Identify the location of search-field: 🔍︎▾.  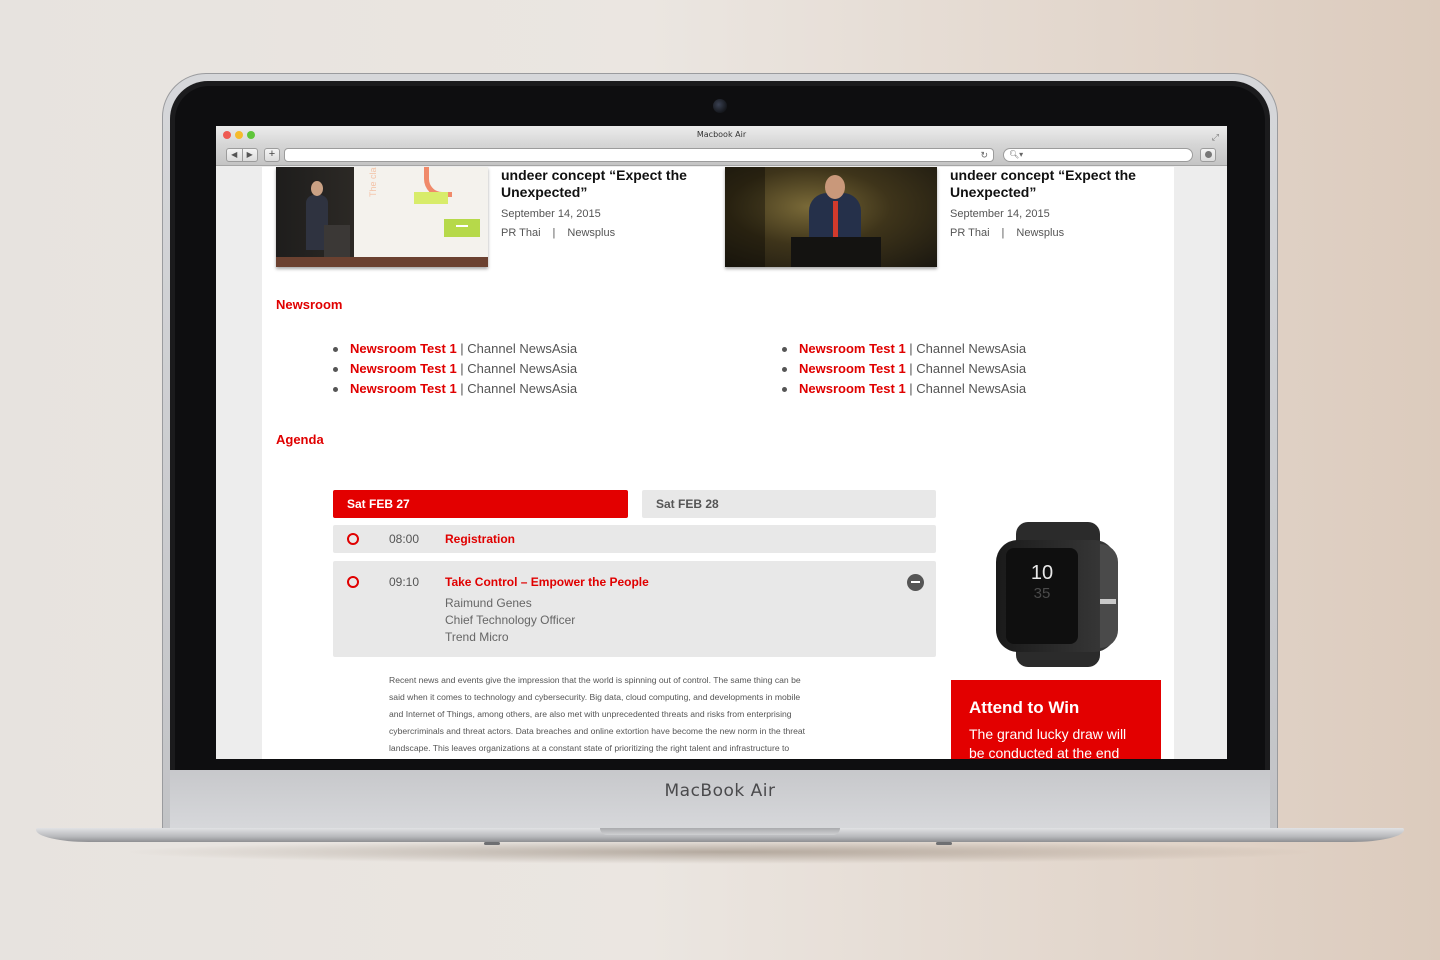
(1098, 155).